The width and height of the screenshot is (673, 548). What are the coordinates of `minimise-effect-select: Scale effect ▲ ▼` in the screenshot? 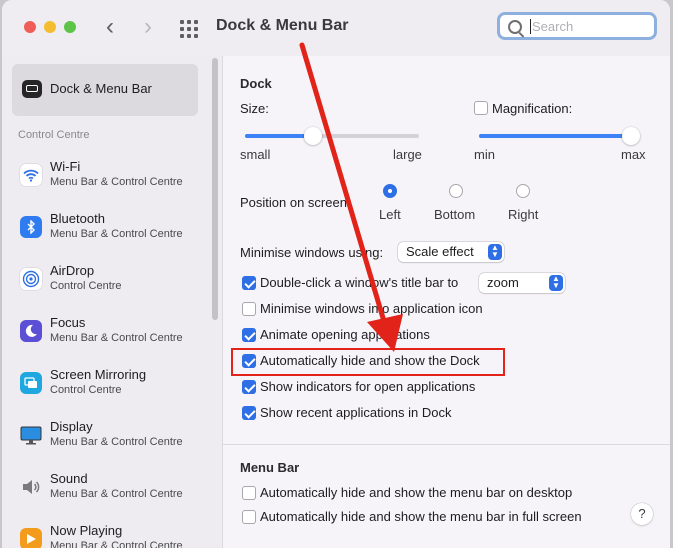 It's located at (451, 252).